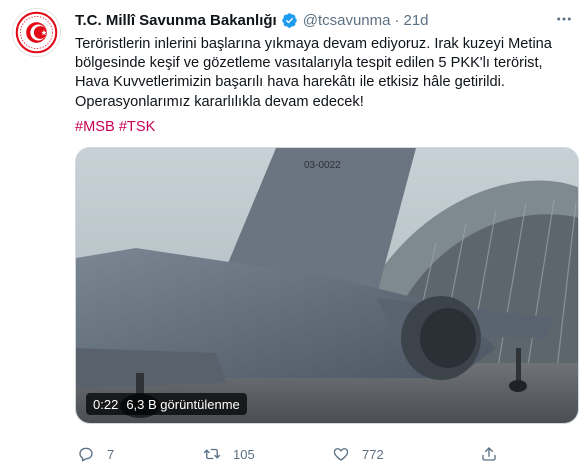 This screenshot has height=473, width=586. Describe the element at coordinates (137, 127) in the screenshot. I see `hashtag-link: #TSK` at that location.